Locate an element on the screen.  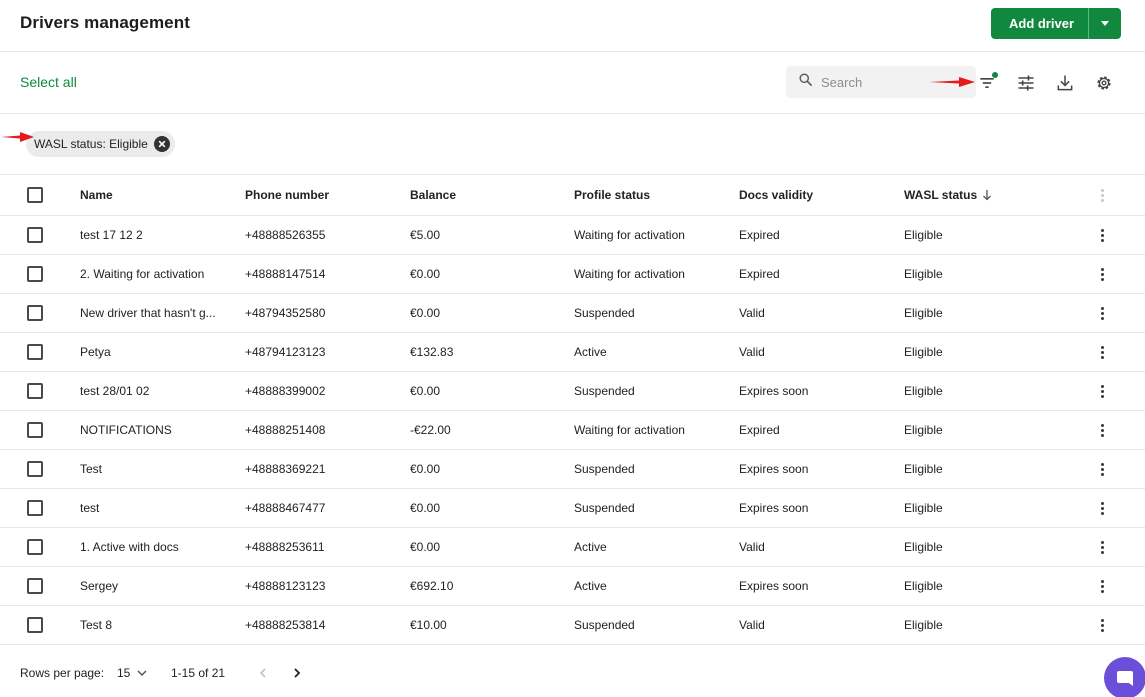
close-icon is located at coordinates (161, 144).